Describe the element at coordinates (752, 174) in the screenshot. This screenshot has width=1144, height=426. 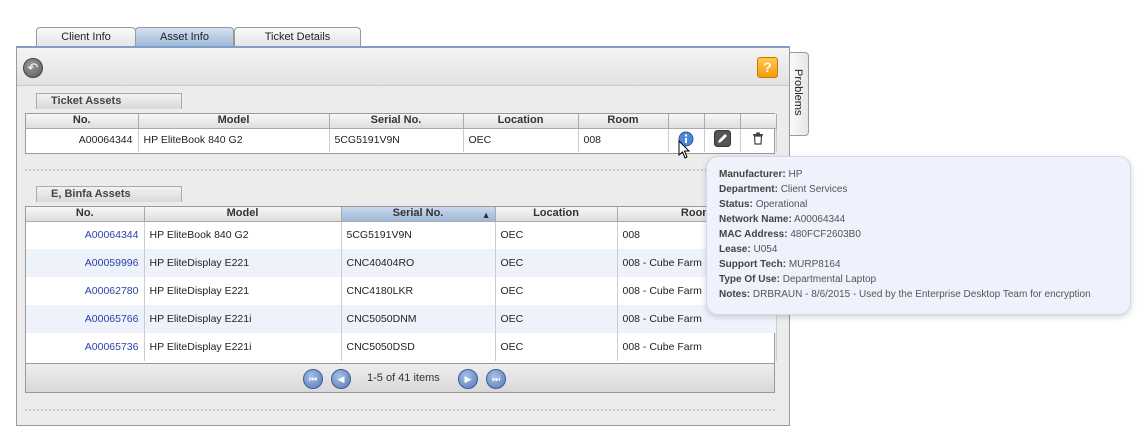
I see `tooltip-field-label: Manufacturer:` at that location.